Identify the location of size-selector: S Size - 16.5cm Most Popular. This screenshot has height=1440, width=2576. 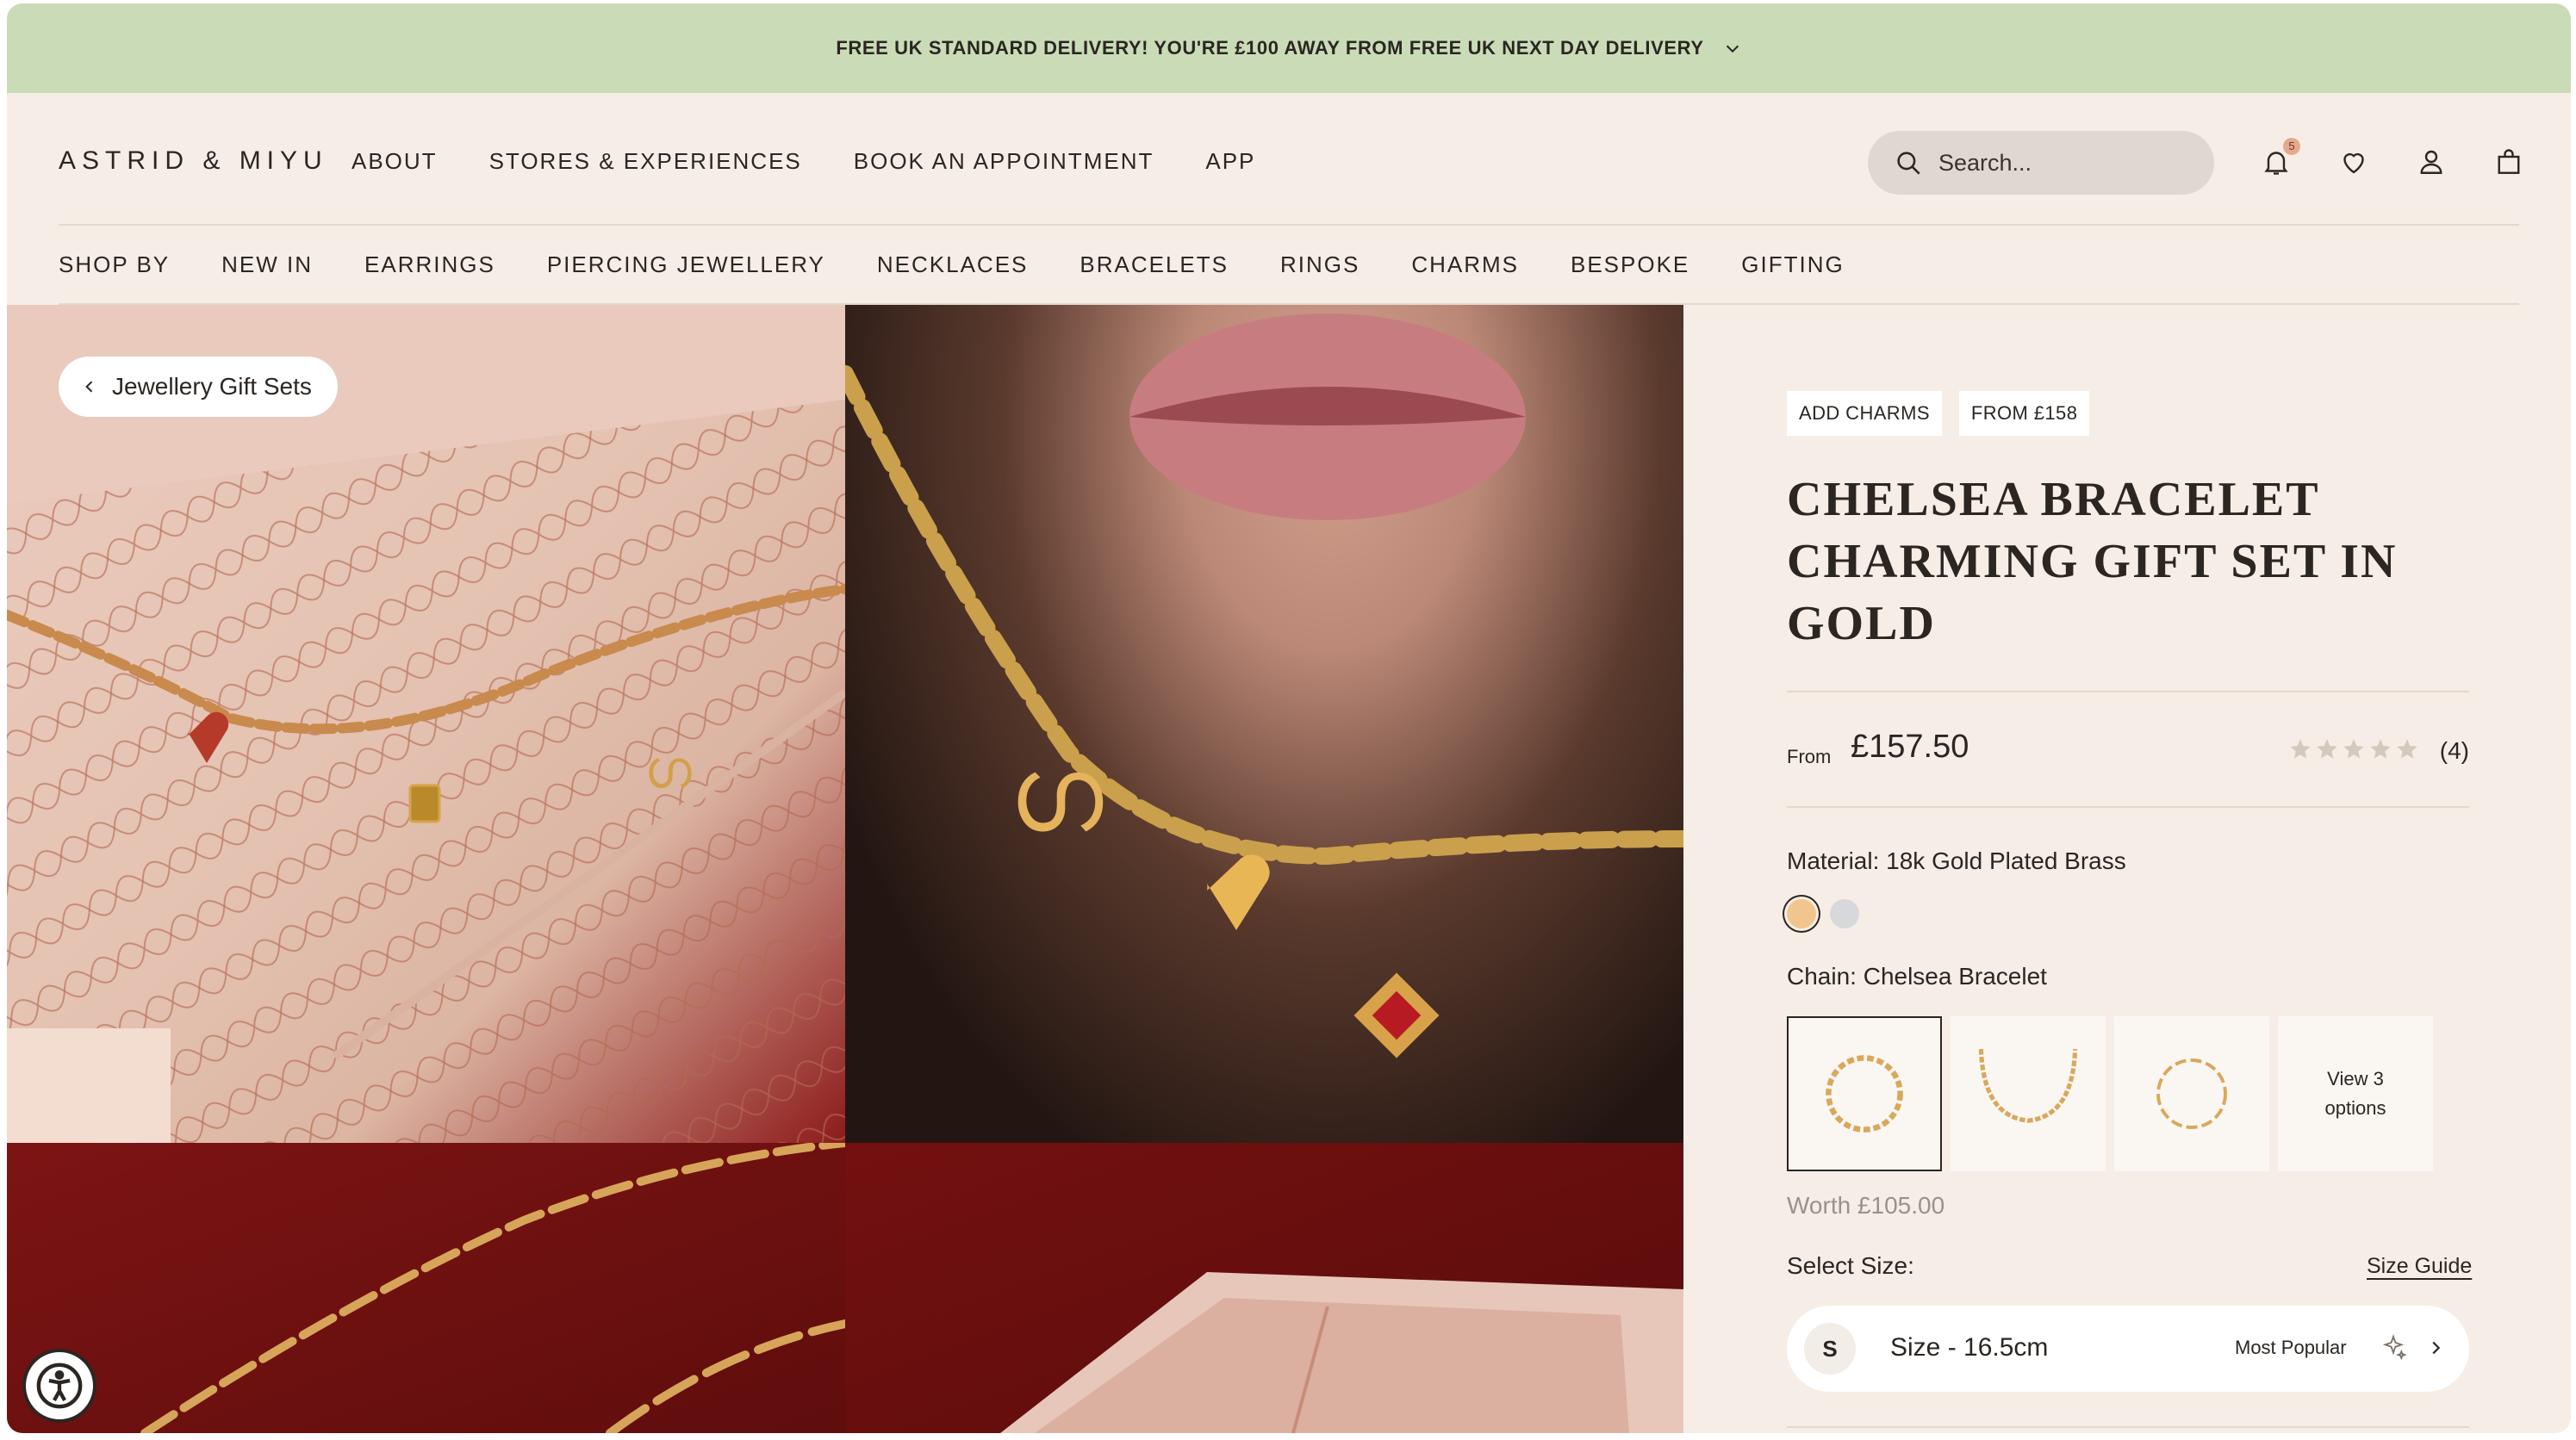
(2128, 1349).